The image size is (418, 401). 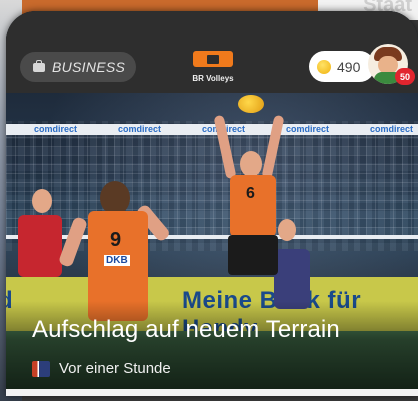 What do you see at coordinates (212, 392) in the screenshot?
I see `card-bottom-edge` at bounding box center [212, 392].